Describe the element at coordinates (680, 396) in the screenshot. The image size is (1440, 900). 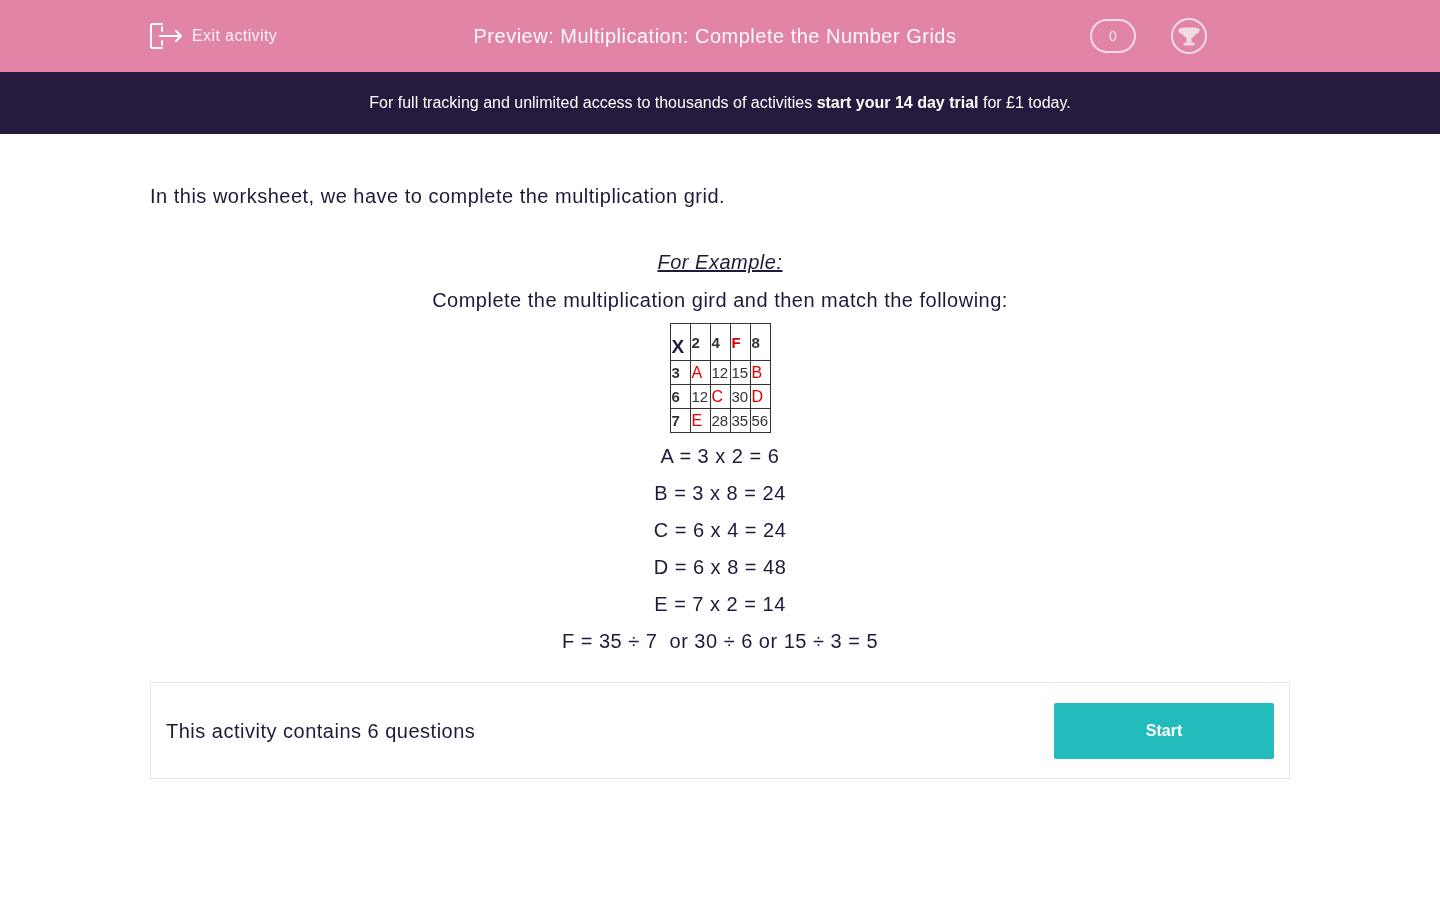
I see `grid-cell: 6` at that location.